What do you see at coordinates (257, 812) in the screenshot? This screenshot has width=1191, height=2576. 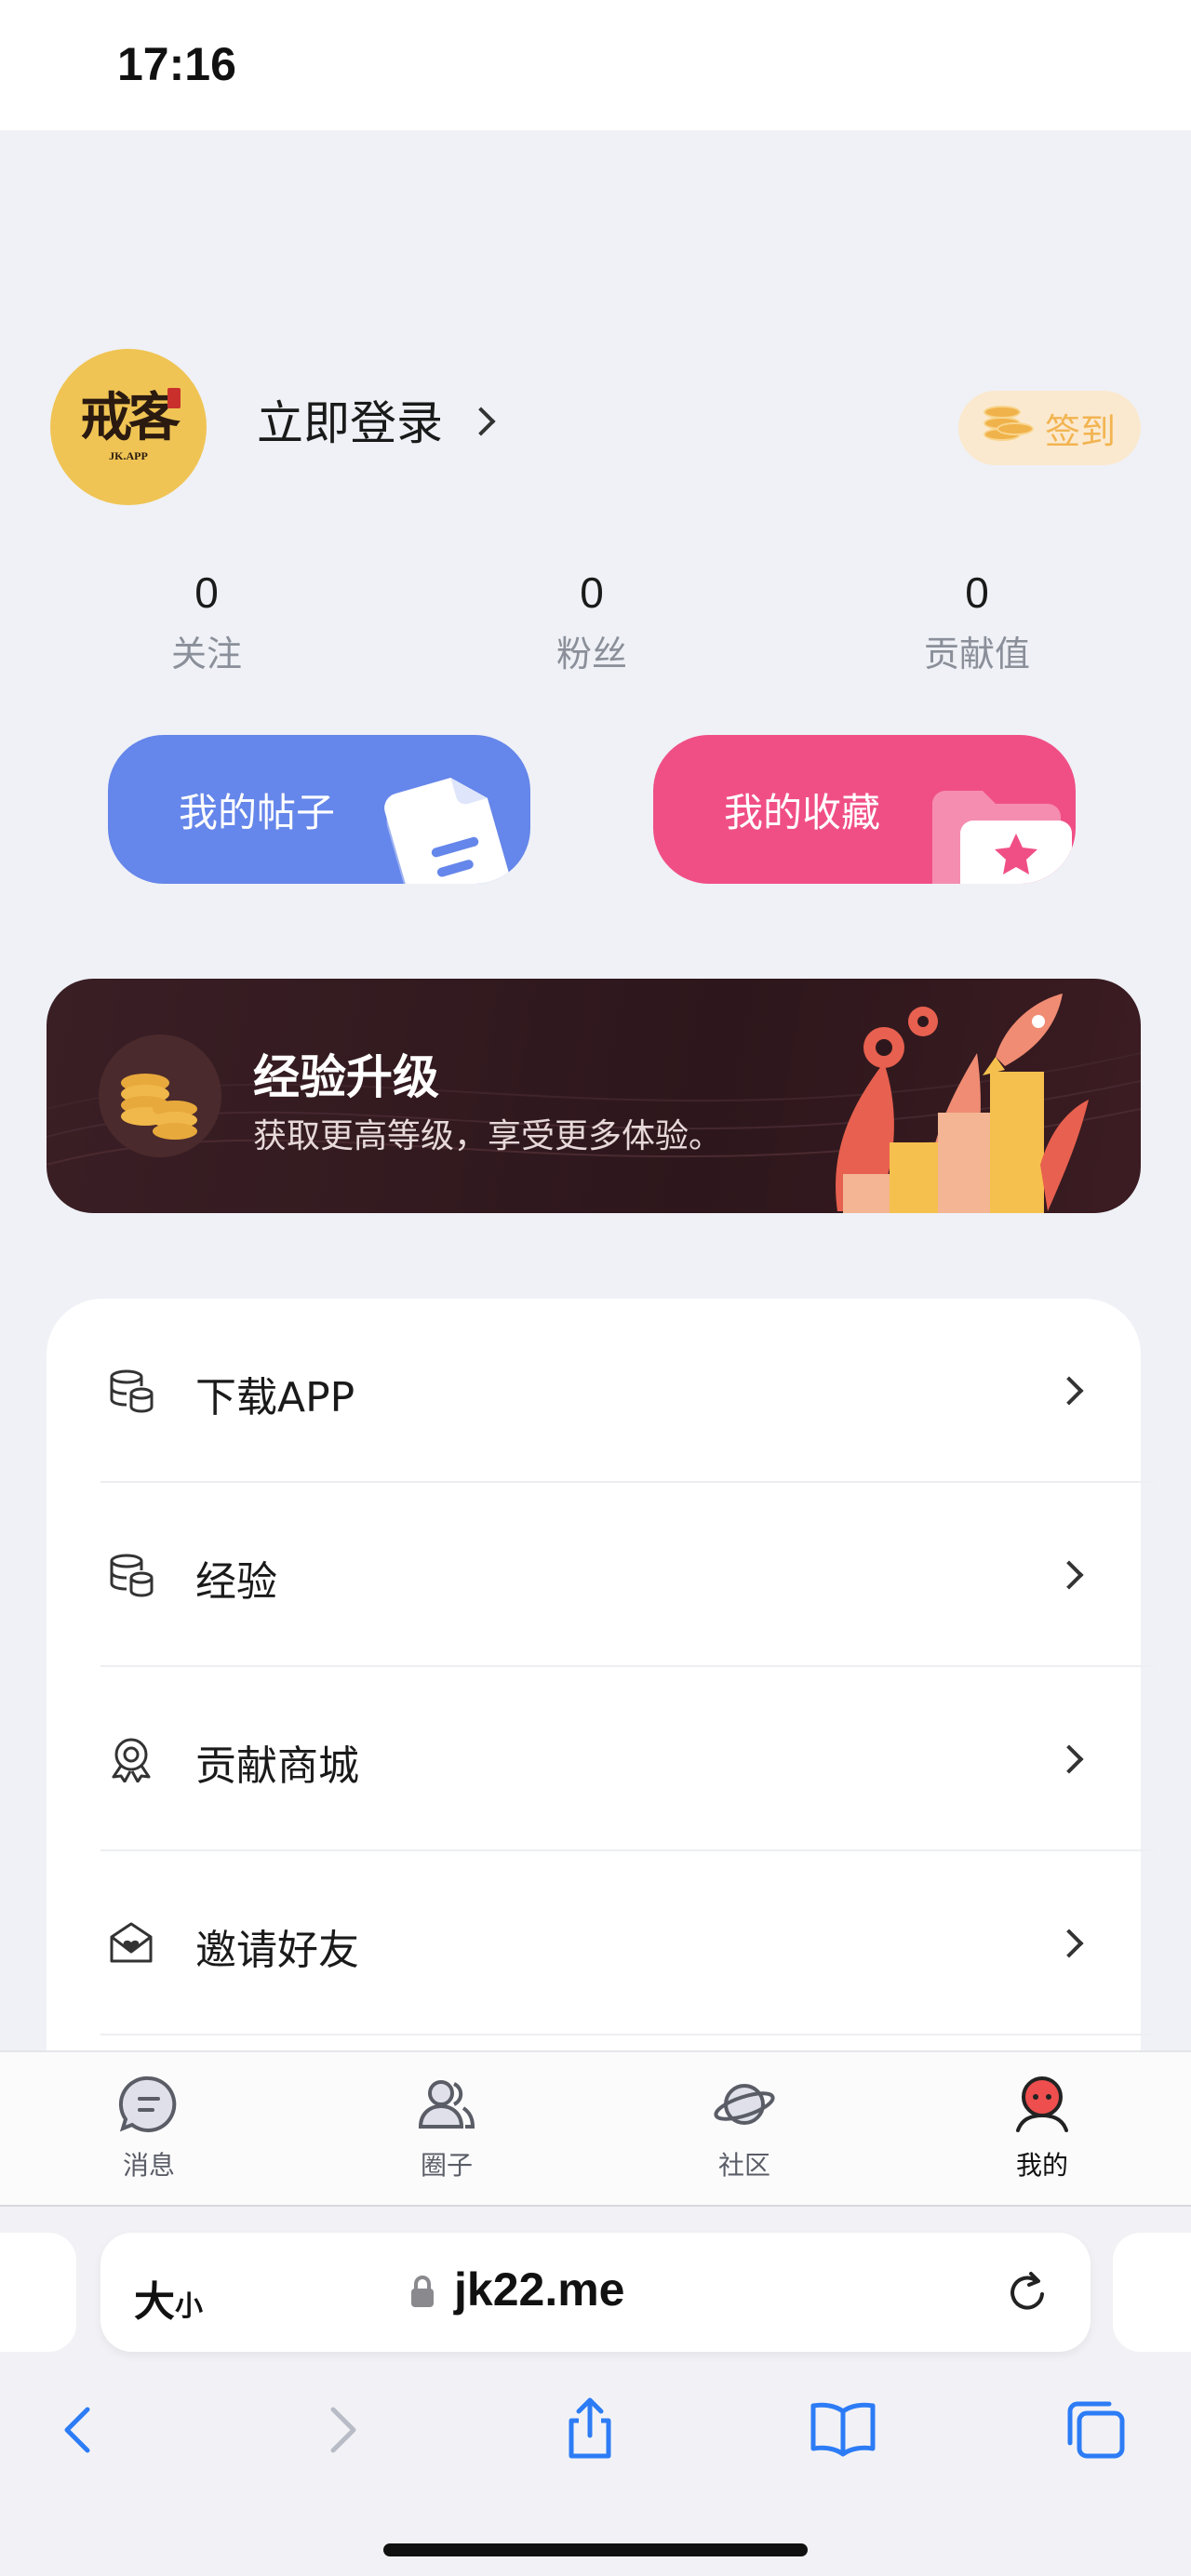 I see `my-posts-label: 我的帖子` at bounding box center [257, 812].